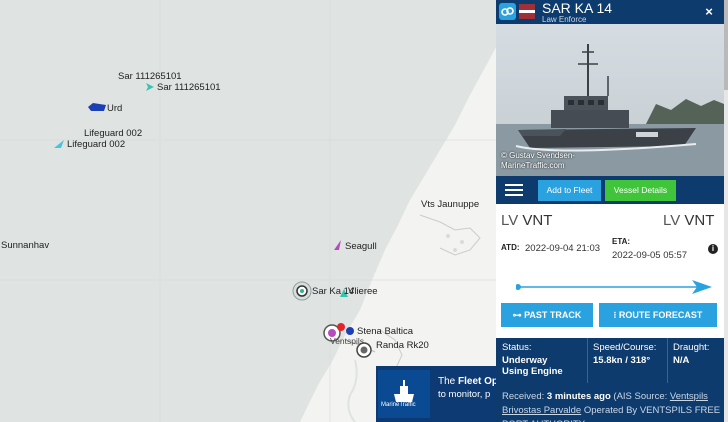 The height and width of the screenshot is (422, 728). Describe the element at coordinates (302, 291) in the screenshot. I see `sar-ka-14-selected-icon` at that location.